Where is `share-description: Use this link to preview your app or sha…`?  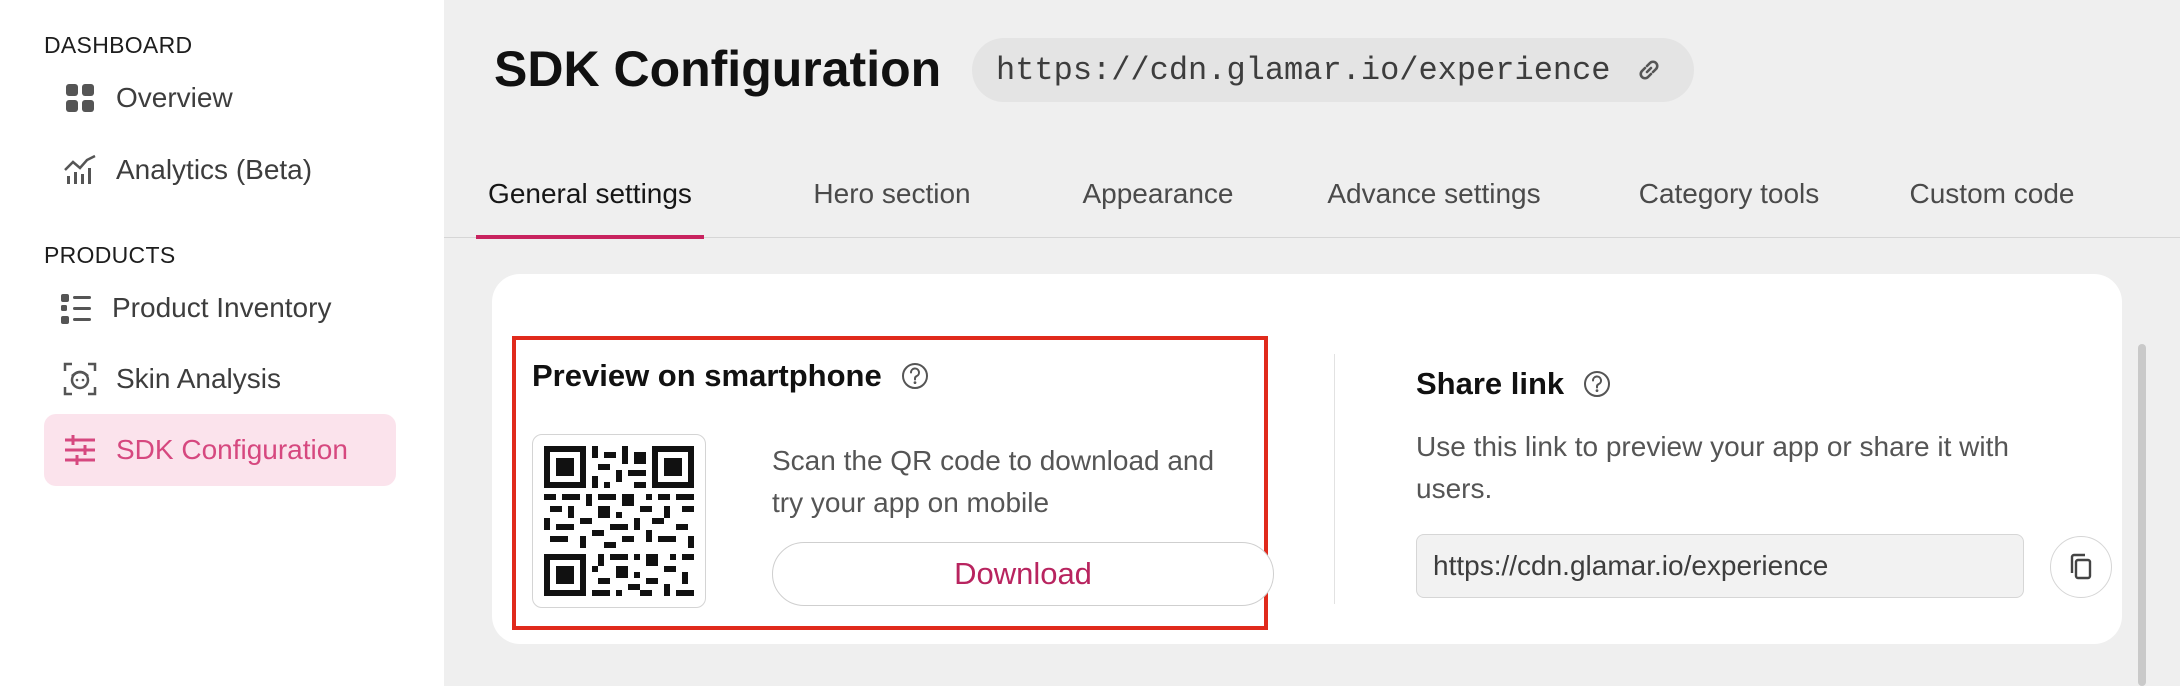
share-description: Use this link to preview your app or sha… is located at coordinates (1712, 467).